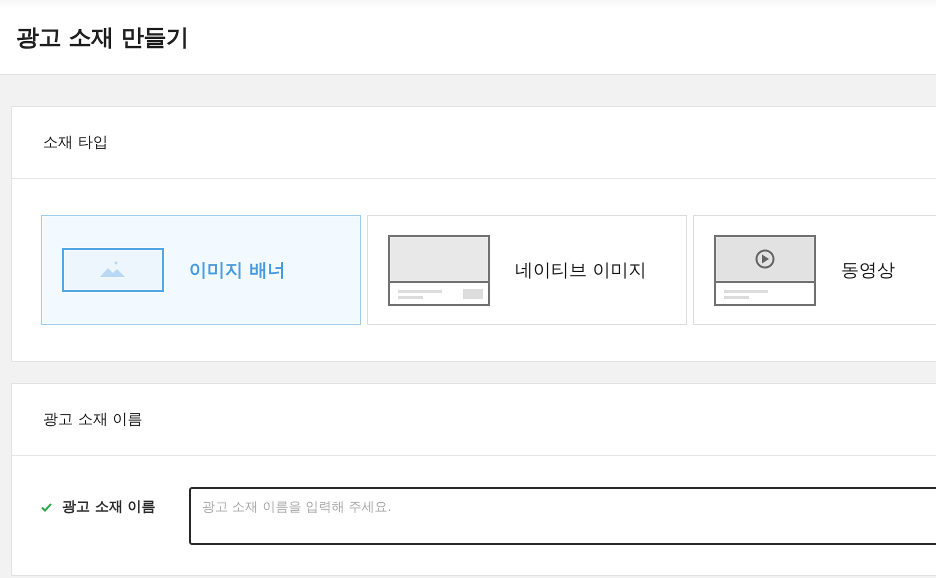 The height and width of the screenshot is (578, 936). Describe the element at coordinates (113, 270) in the screenshot. I see `image-icon` at that location.